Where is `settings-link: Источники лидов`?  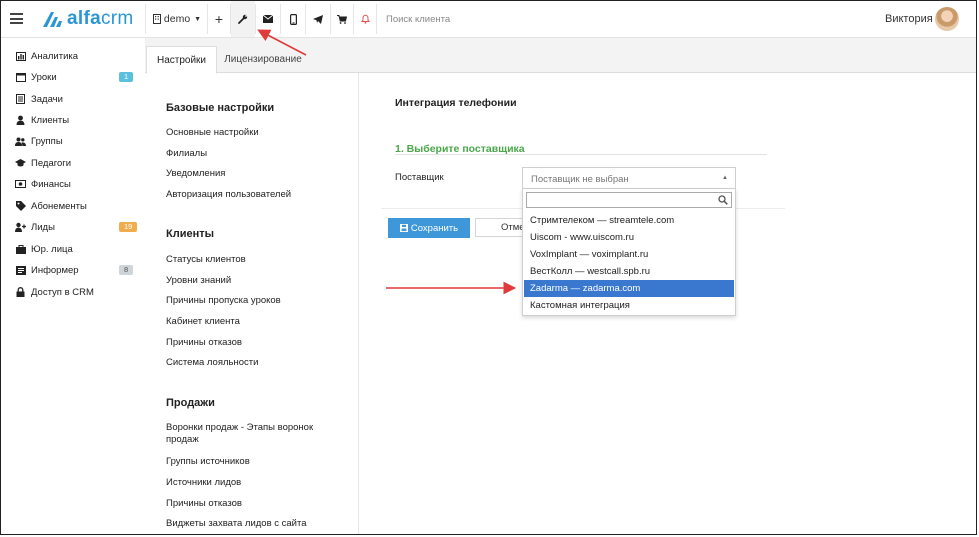 settings-link: Источники лидов is located at coordinates (256, 483).